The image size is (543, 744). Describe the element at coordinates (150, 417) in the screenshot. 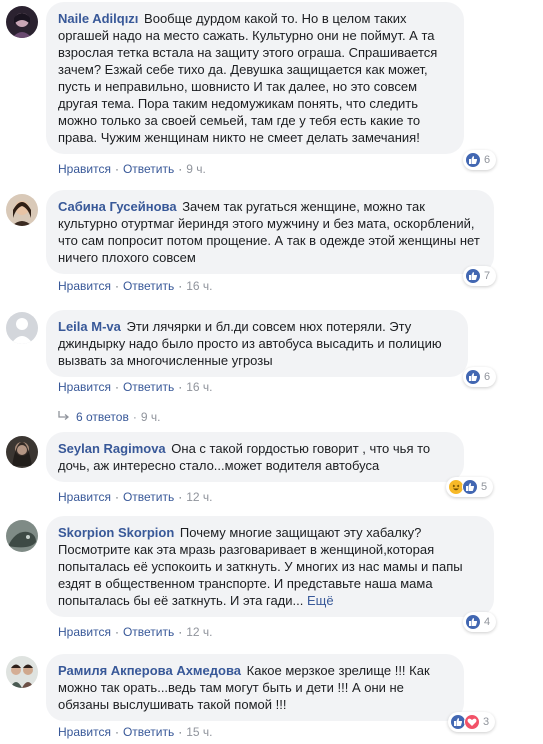

I see `replies-timestamp: 9 ч.` at that location.